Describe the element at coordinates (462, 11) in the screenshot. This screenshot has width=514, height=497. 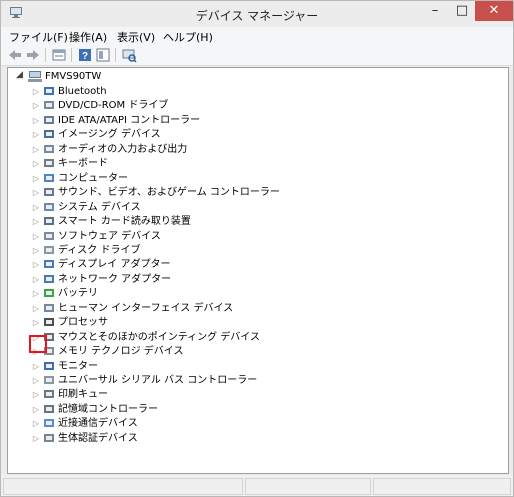
I see `maximize-button: □` at that location.